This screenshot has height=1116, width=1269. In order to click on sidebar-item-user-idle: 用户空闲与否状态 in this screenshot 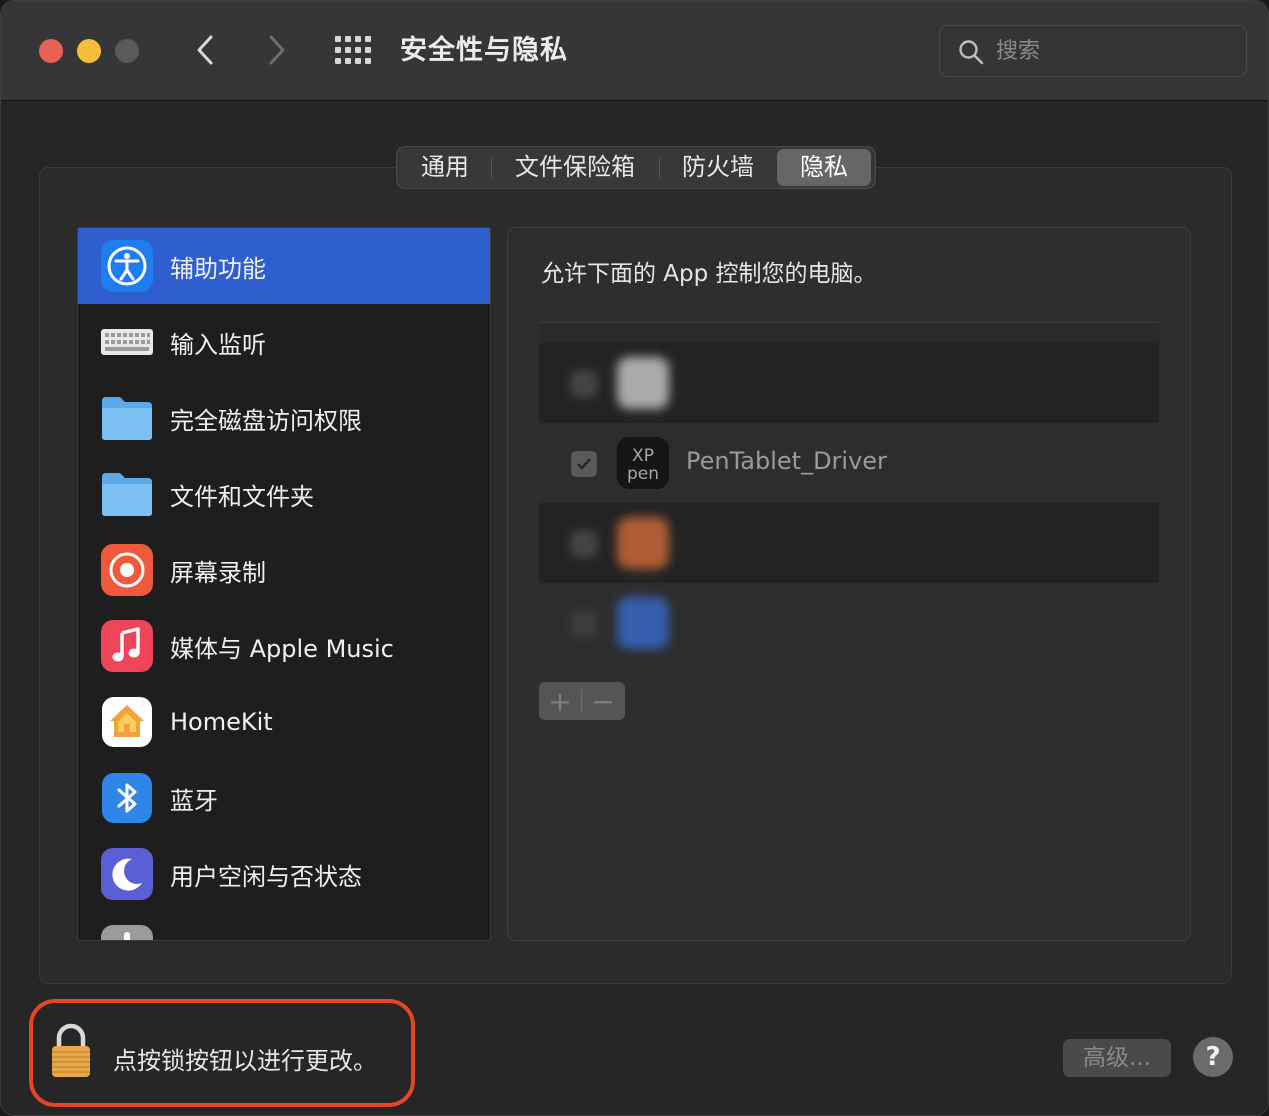, I will do `click(284, 874)`.